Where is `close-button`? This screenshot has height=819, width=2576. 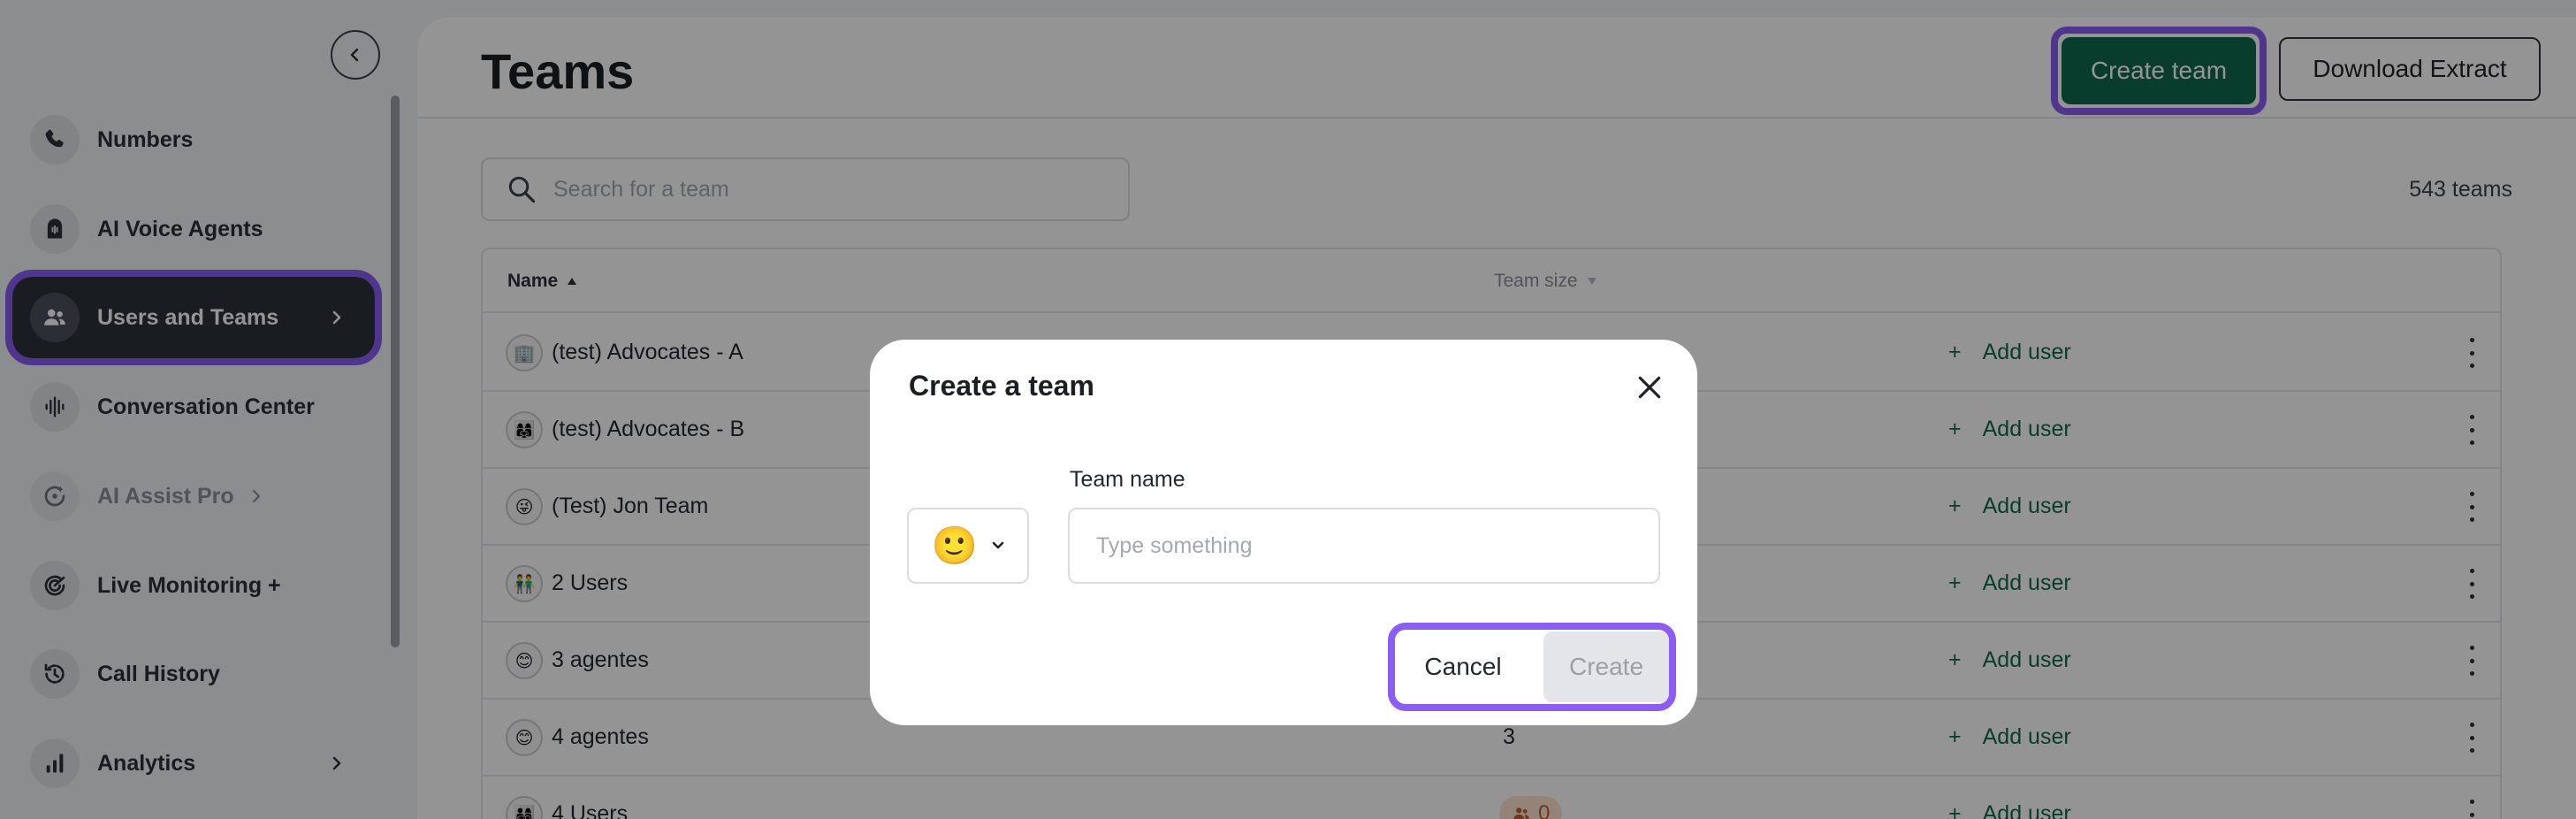
close-button is located at coordinates (1649, 387).